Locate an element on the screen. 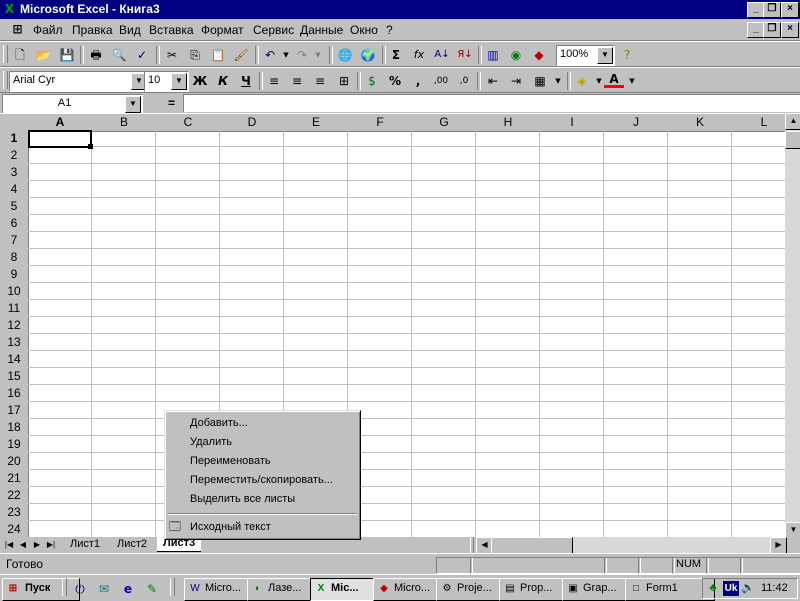 This screenshot has height=601, width=800. menu-tools: Сервис is located at coordinates (273, 30).